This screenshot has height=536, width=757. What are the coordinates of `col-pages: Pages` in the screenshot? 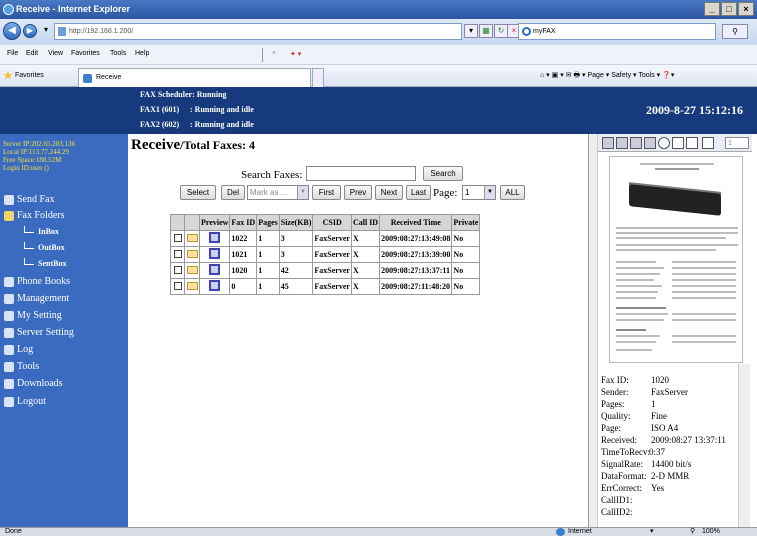 It's located at (268, 222).